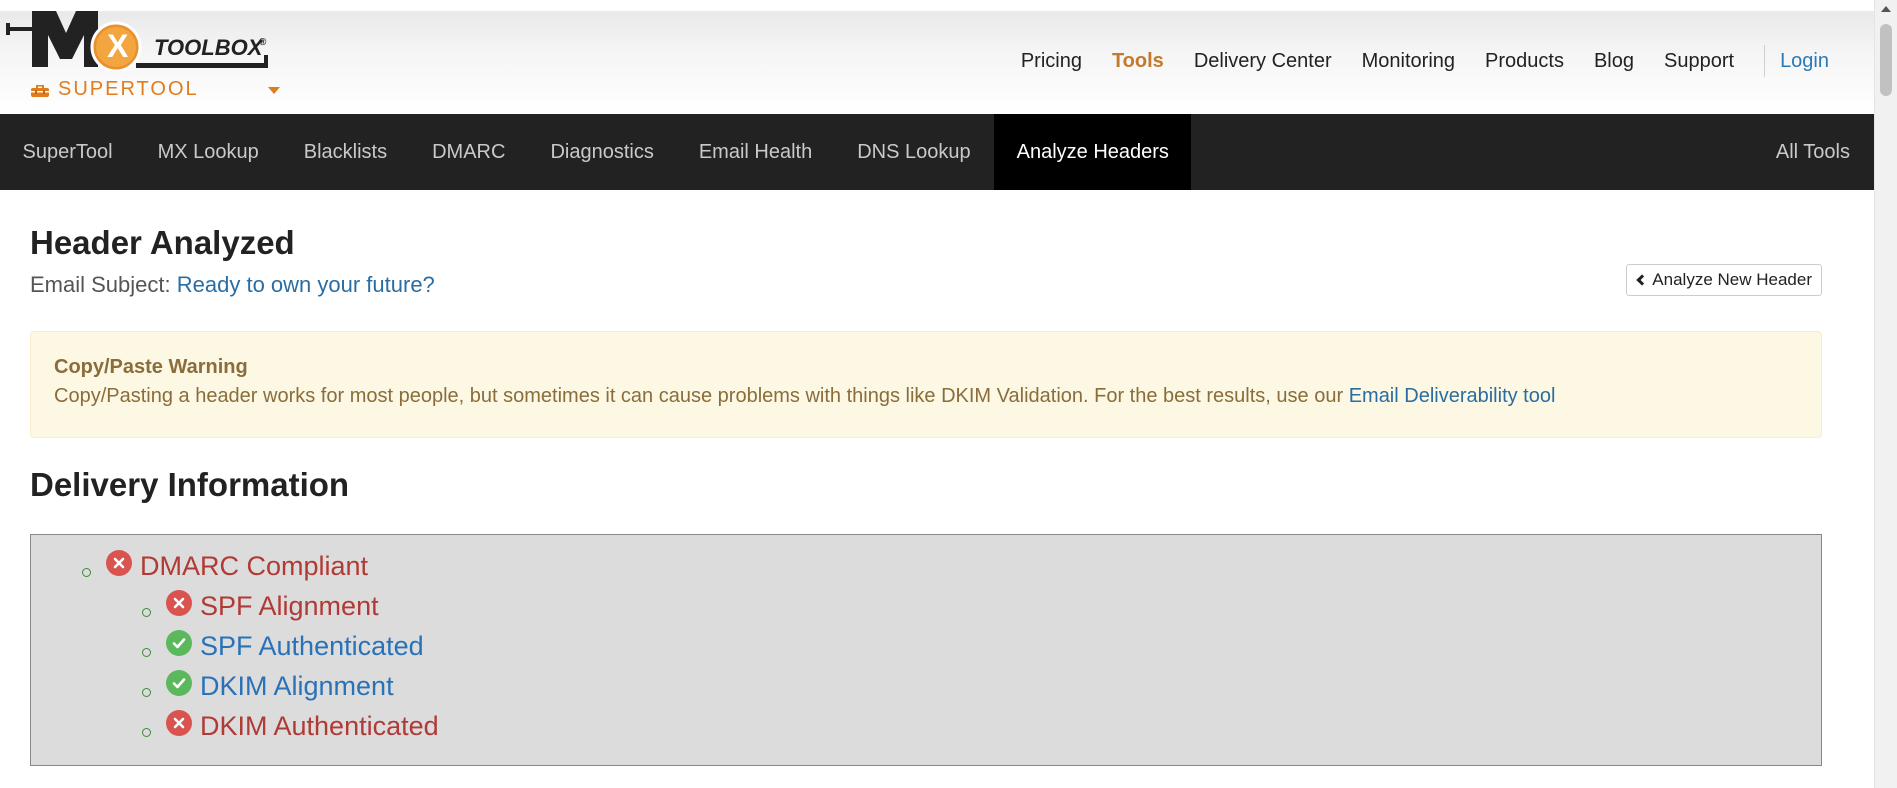 The width and height of the screenshot is (1897, 788). I want to click on tab-dmarc: DMARC, so click(469, 152).